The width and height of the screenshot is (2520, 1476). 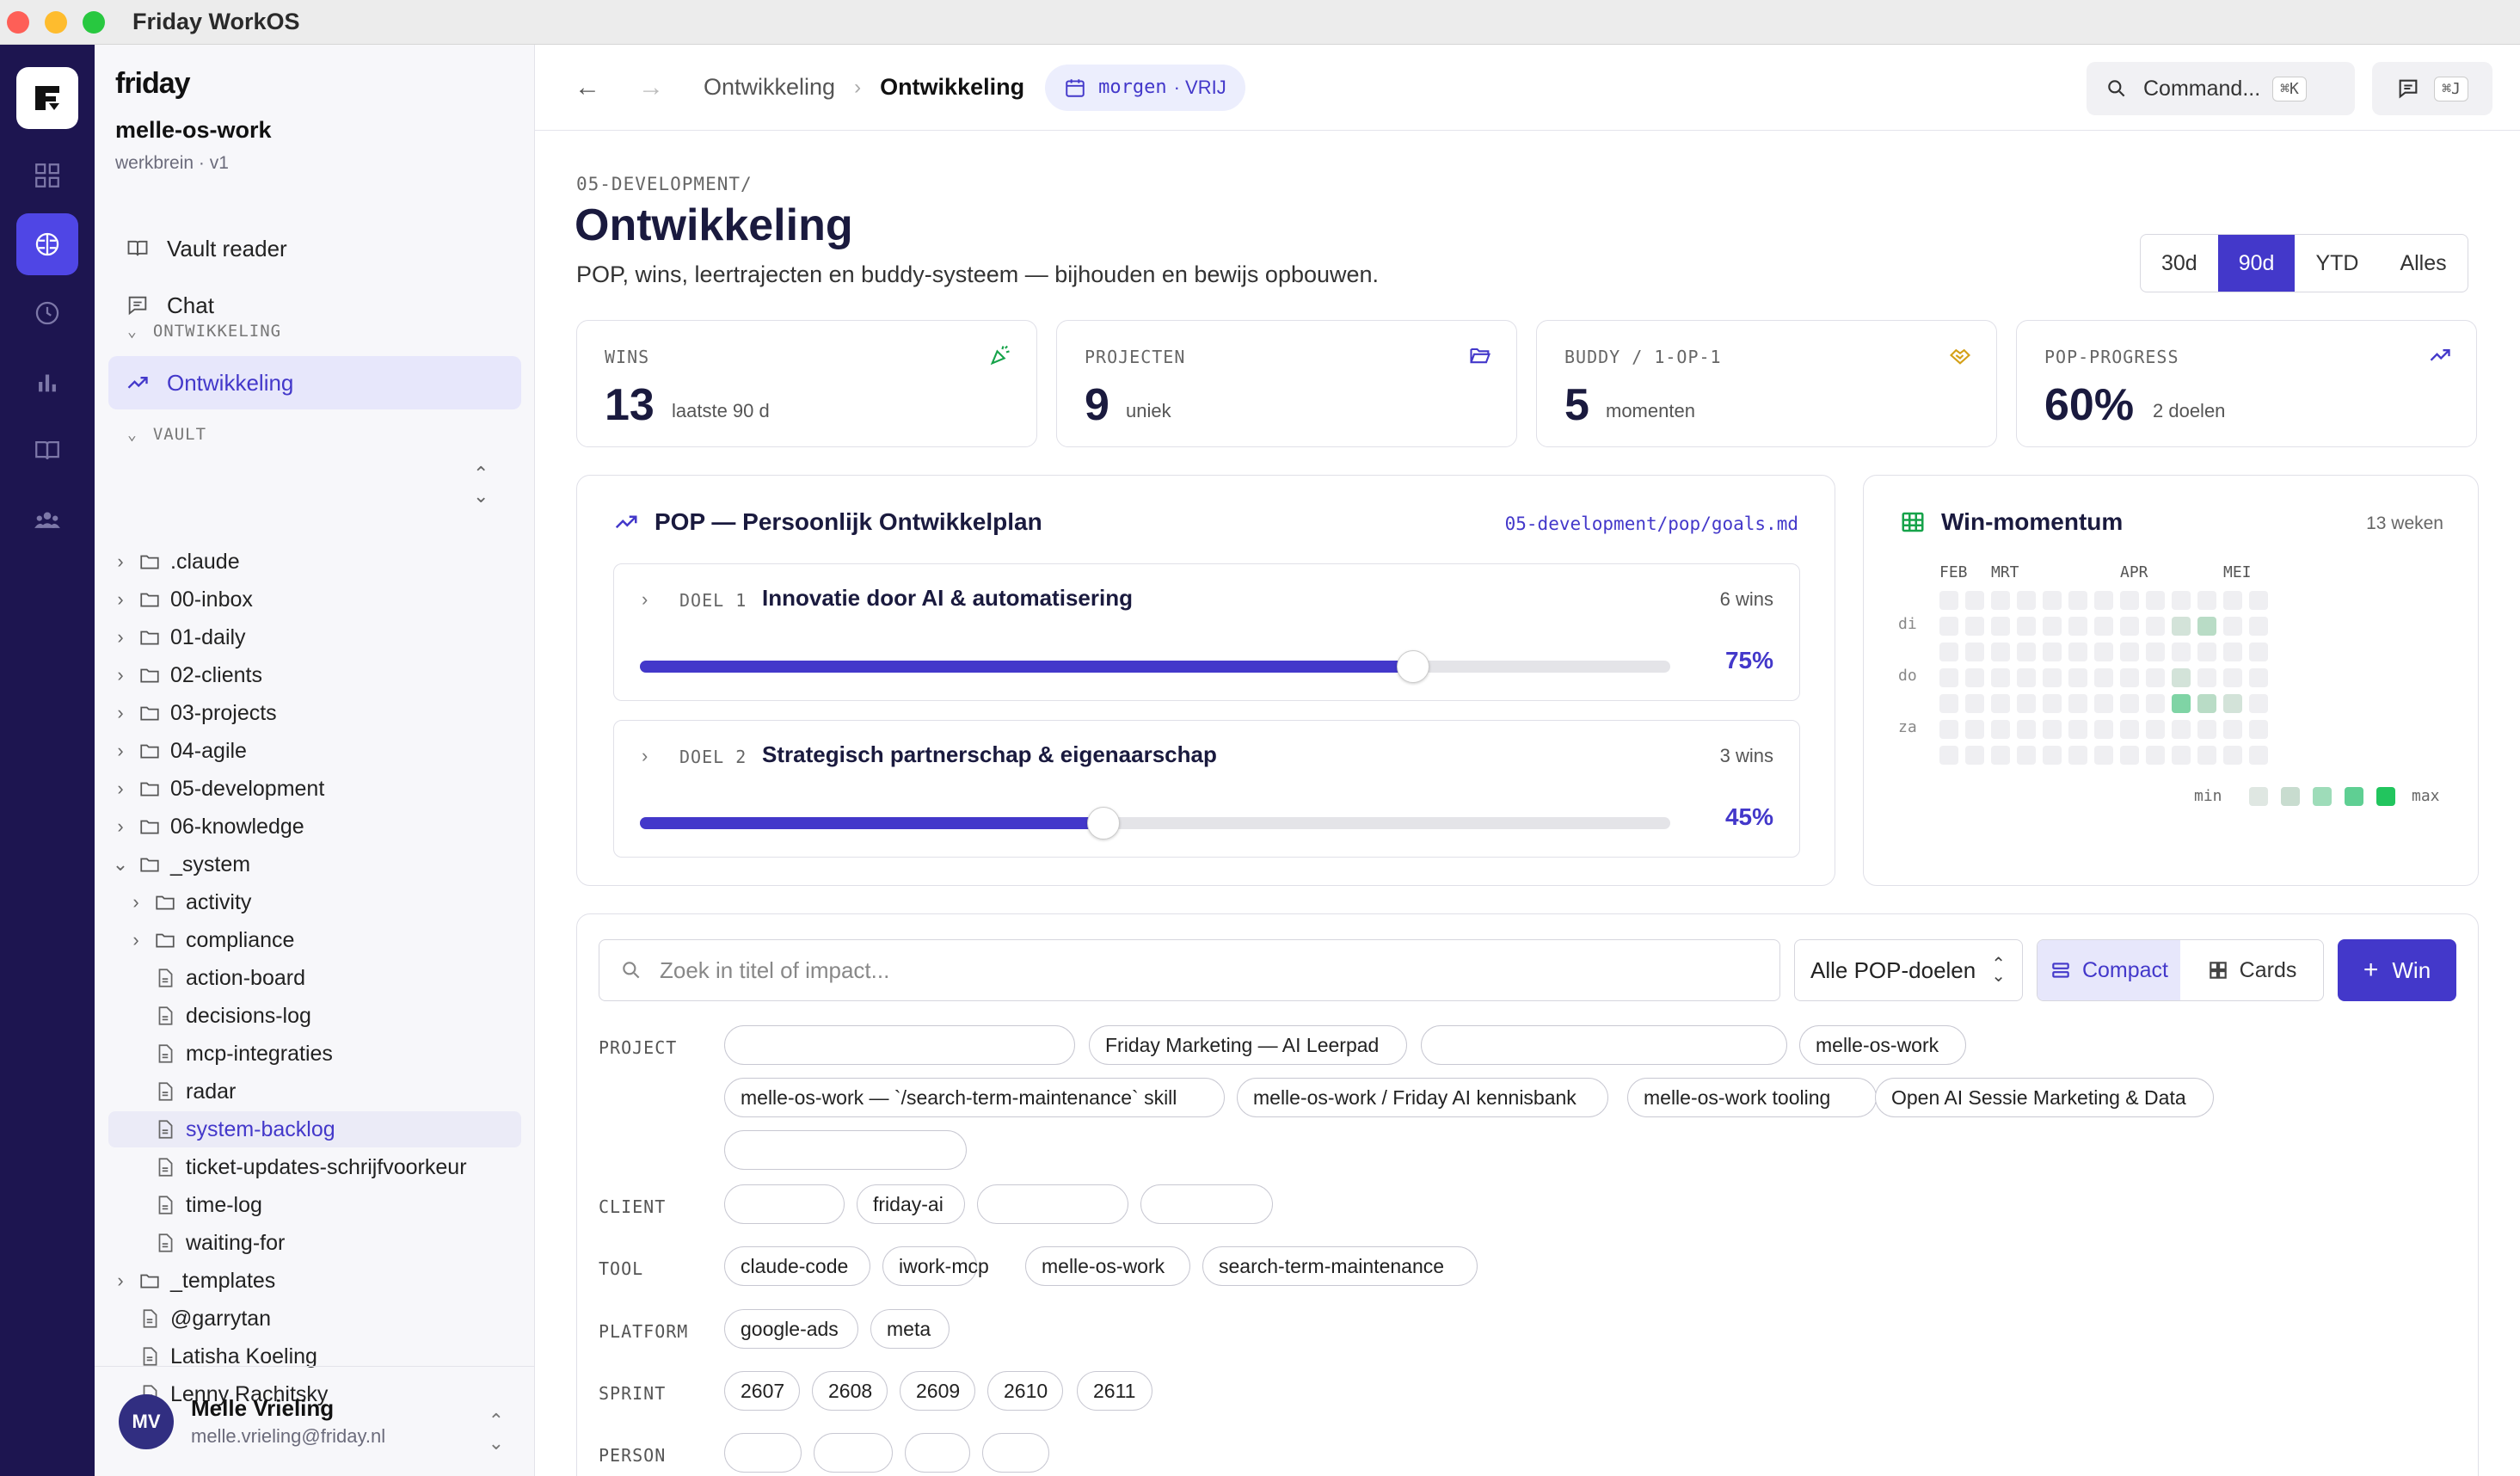 I want to click on filter-chip-project: Friday Marketing — AI Leerpad, so click(x=1248, y=1045).